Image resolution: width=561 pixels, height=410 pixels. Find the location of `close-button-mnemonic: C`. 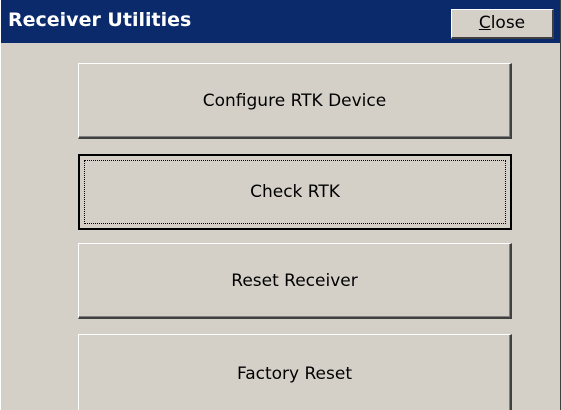

close-button-mnemonic: C is located at coordinates (484, 23).